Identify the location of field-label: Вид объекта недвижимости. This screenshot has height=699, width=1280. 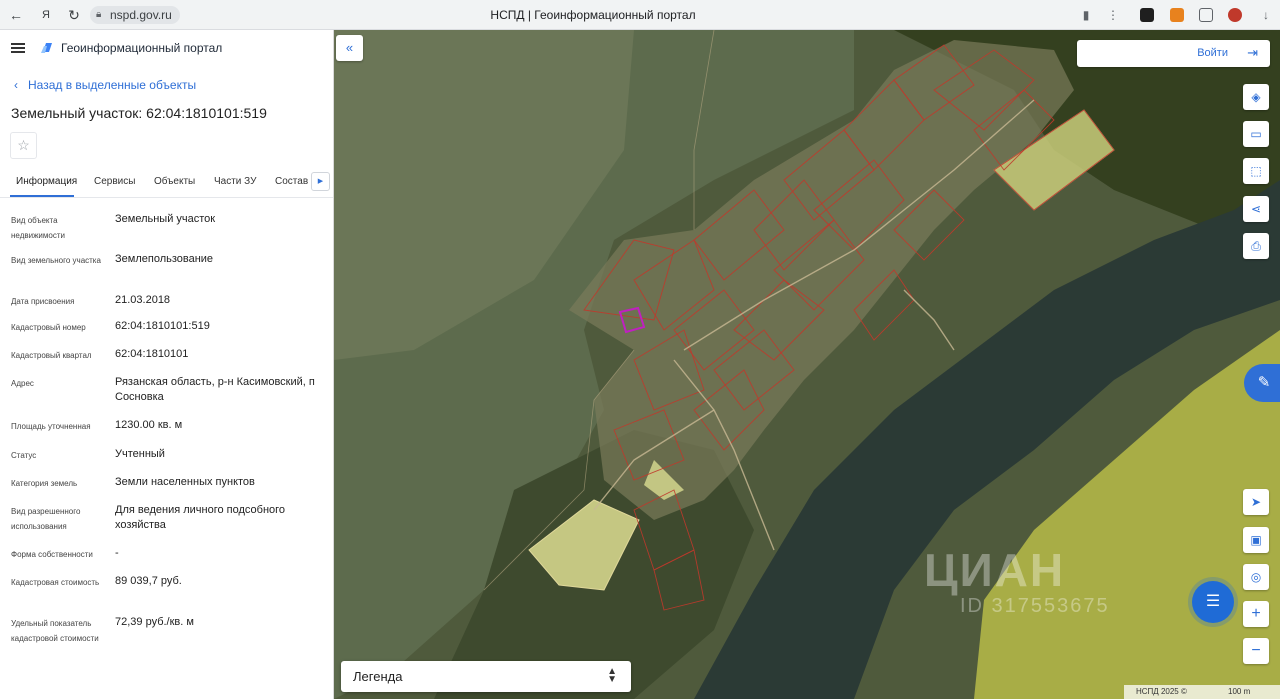
(38, 228).